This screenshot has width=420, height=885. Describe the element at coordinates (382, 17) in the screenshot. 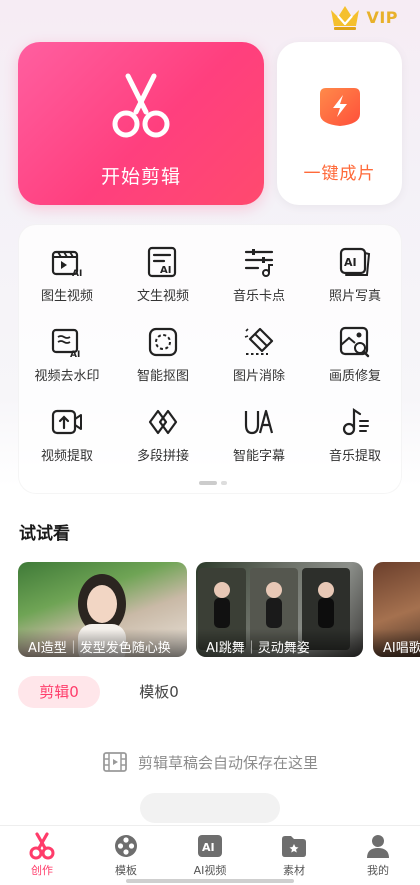

I see `vip-label: VIP` at that location.